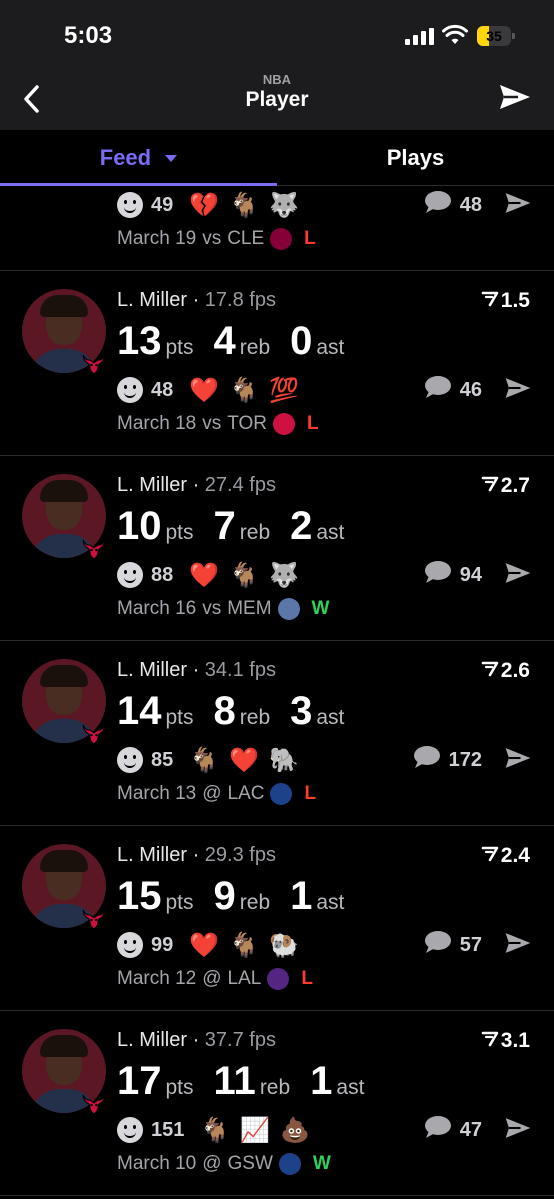  What do you see at coordinates (453, 575) in the screenshot?
I see `comment-button: 94` at bounding box center [453, 575].